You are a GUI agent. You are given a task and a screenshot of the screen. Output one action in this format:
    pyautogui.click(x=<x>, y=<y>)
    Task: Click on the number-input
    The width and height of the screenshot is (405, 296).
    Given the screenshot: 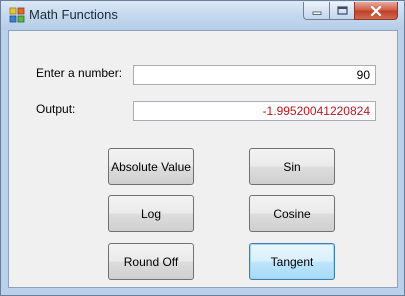 What is the action you would take?
    pyautogui.click(x=254, y=75)
    